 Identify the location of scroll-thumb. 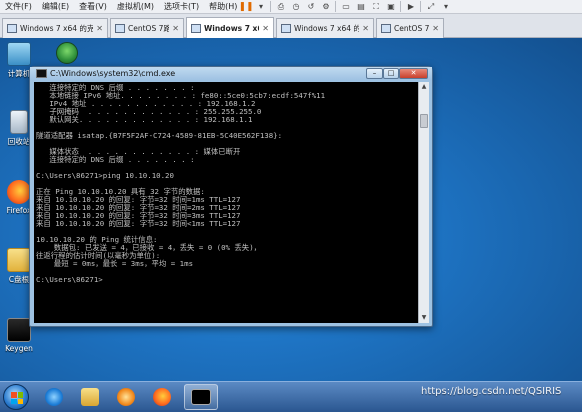
(424, 121).